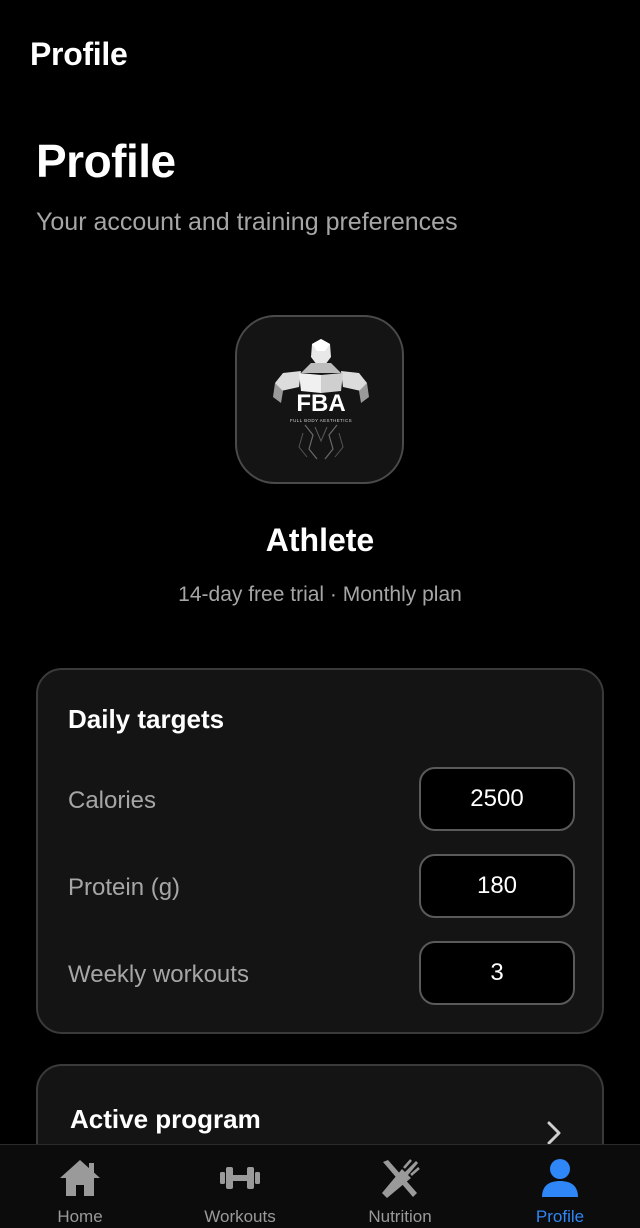 Image resolution: width=640 pixels, height=1228 pixels. I want to click on fork-knife-icon, so click(401, 1178).